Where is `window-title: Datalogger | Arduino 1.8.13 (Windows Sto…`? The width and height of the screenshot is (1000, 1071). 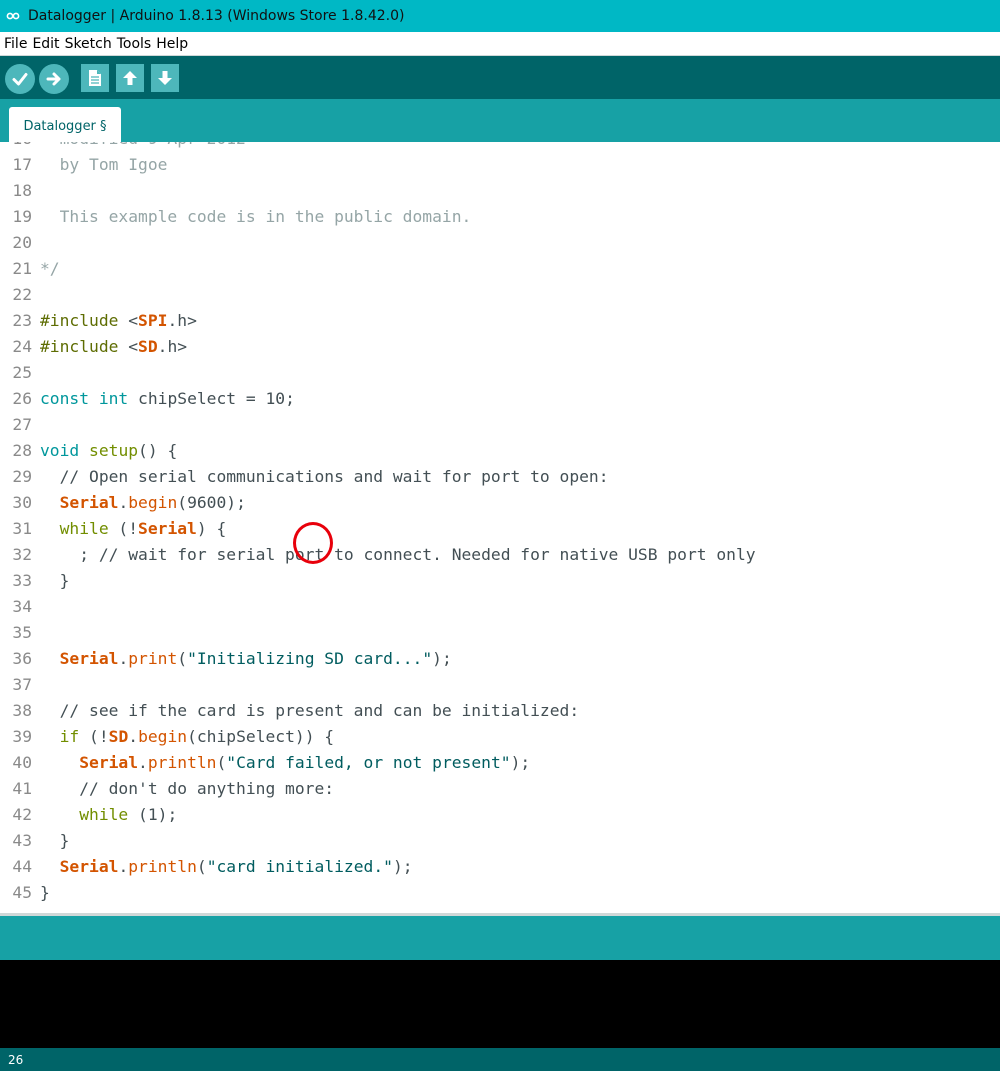 window-title: Datalogger | Arduino 1.8.13 (Windows Sto… is located at coordinates (216, 16).